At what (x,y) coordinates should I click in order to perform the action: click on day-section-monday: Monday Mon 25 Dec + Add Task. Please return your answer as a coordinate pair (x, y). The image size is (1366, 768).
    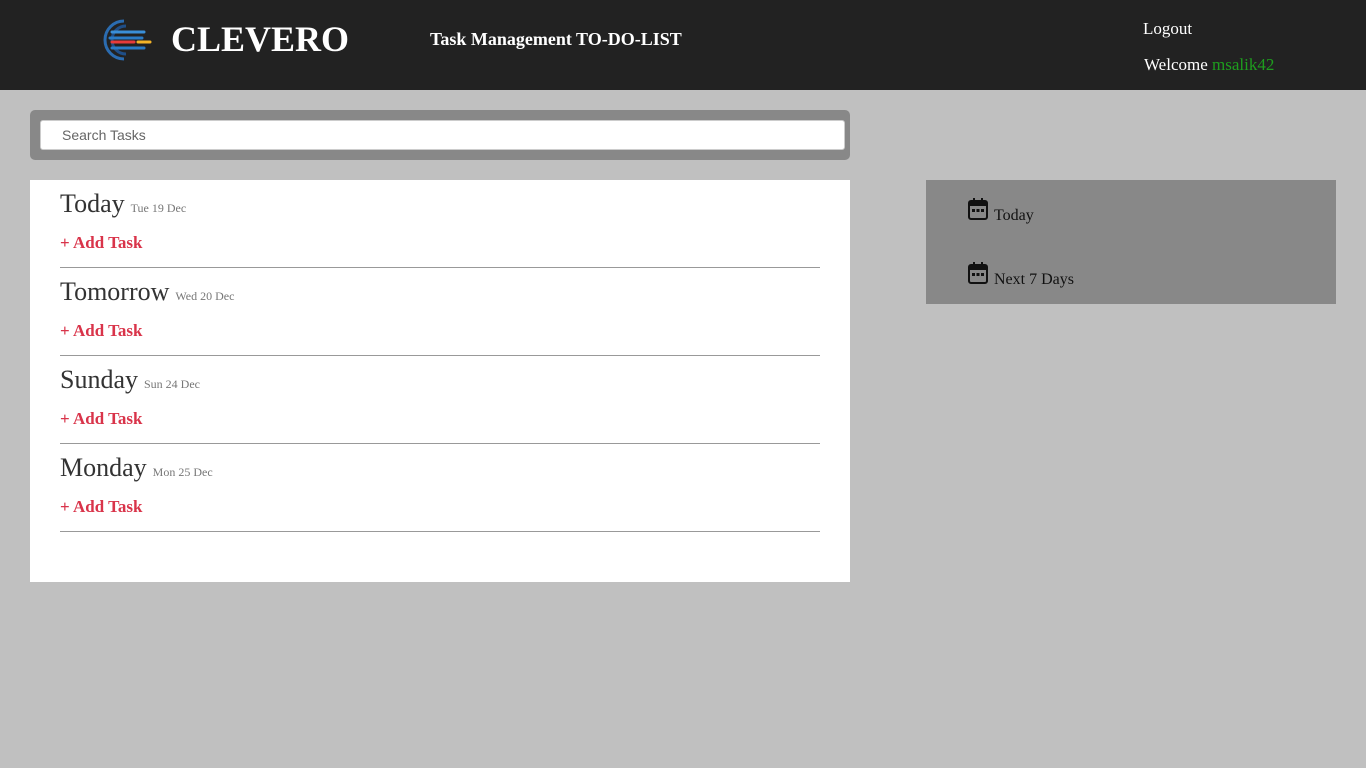
    Looking at the image, I should click on (440, 488).